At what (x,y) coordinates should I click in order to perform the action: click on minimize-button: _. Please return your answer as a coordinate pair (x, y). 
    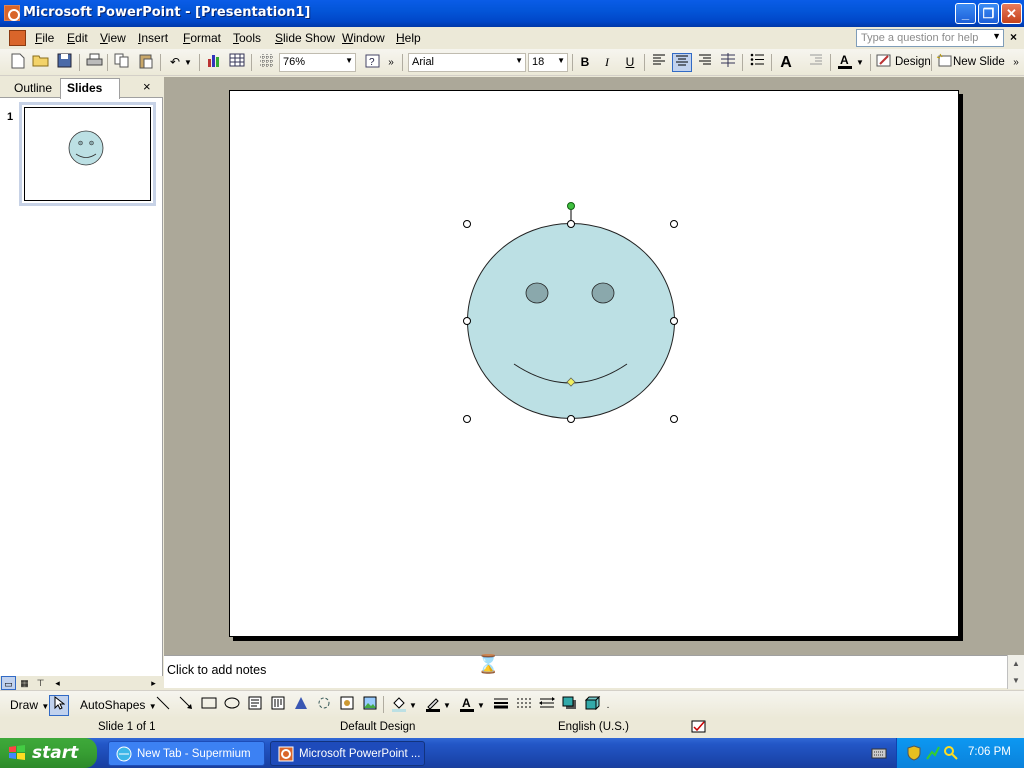
    Looking at the image, I should click on (965, 13).